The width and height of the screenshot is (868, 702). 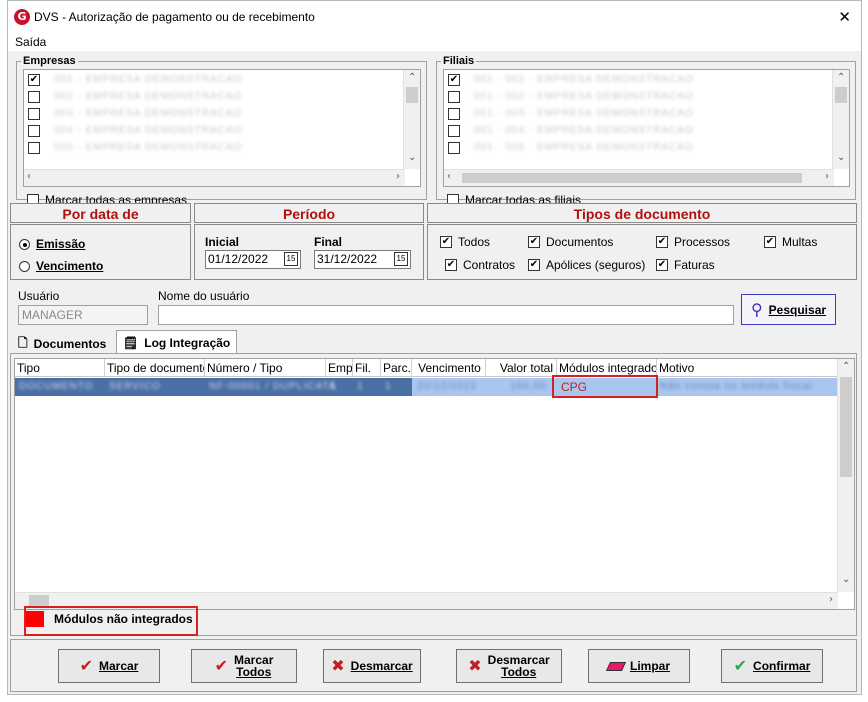 I want to click on checkbox-contratos: ✔ Contratos, so click(x=480, y=265).